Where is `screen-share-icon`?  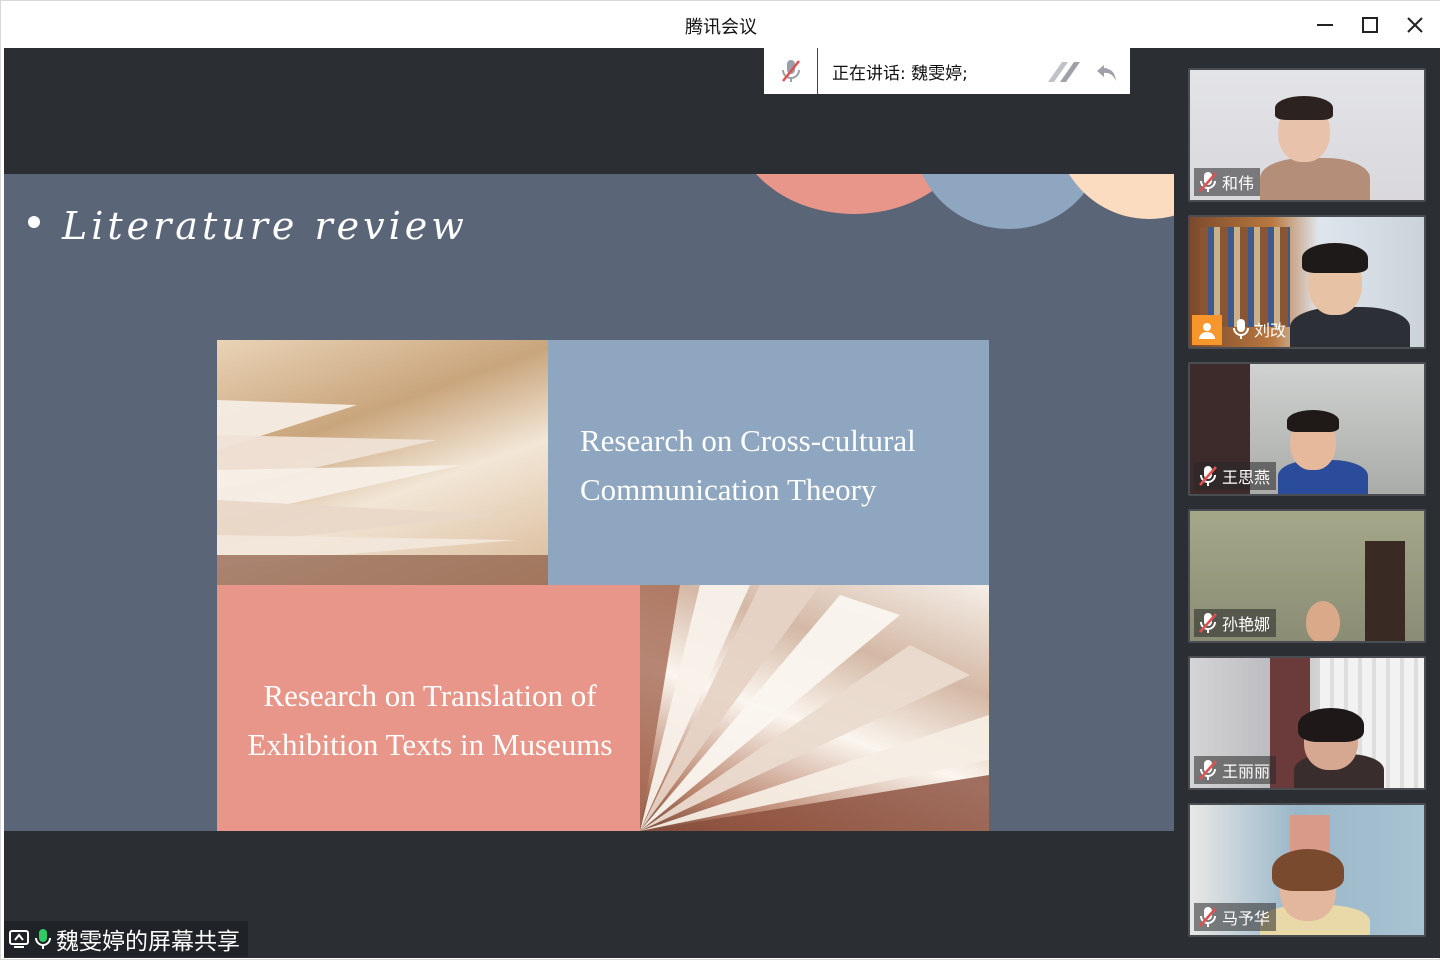 screen-share-icon is located at coordinates (19, 939).